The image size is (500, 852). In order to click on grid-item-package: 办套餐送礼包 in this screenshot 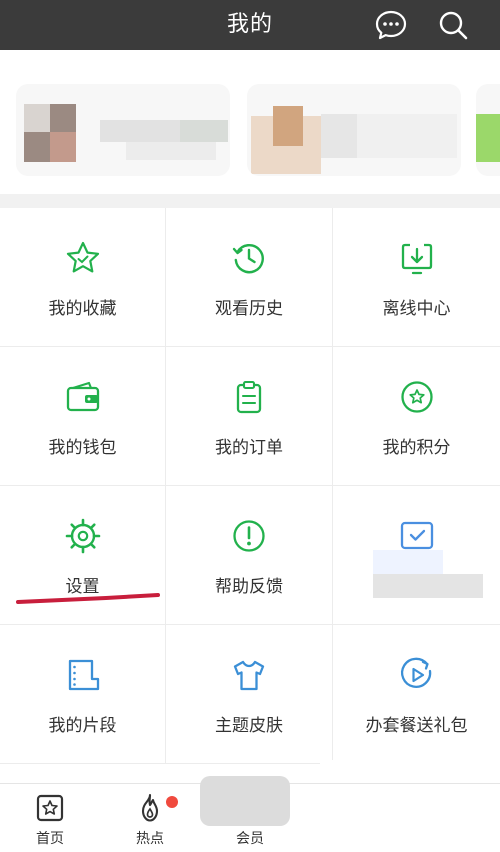, I will do `click(416, 694)`.